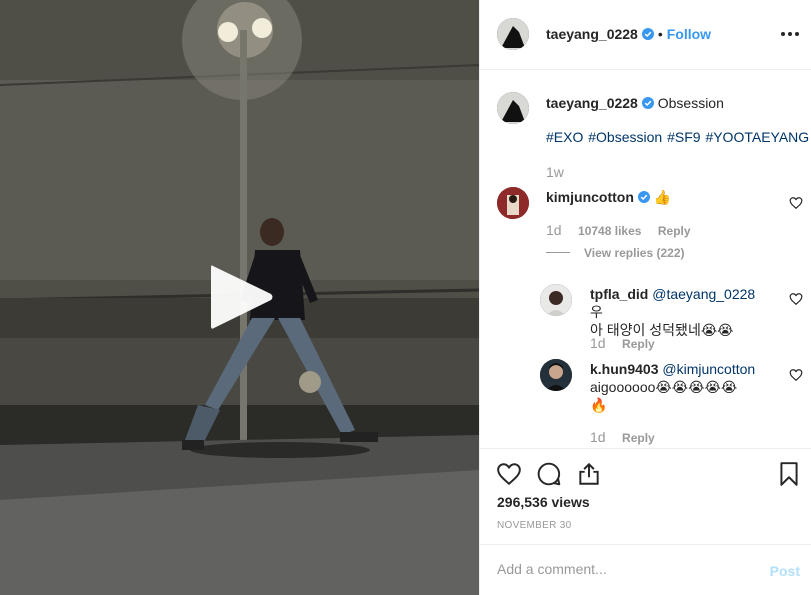 The image size is (811, 595). What do you see at coordinates (549, 474) in the screenshot?
I see `comment-icon` at bounding box center [549, 474].